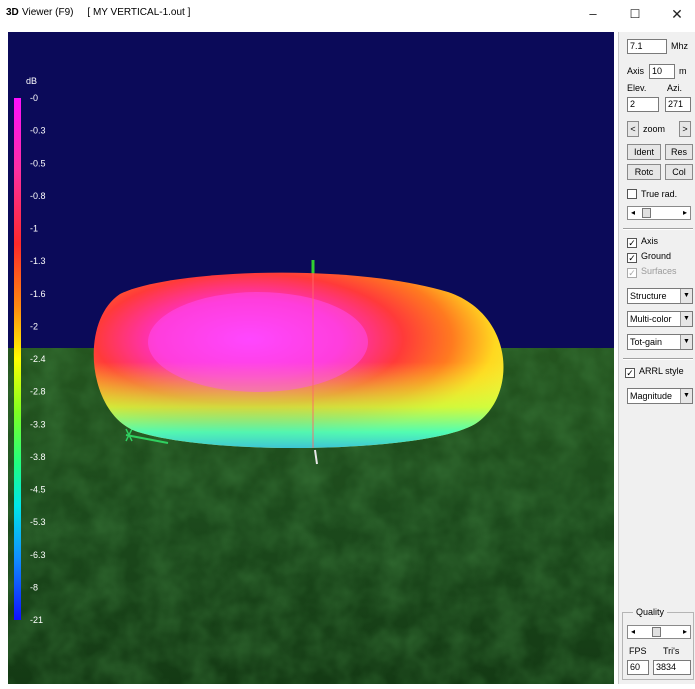  Describe the element at coordinates (106, 12) in the screenshot. I see `window-title: Viewer (F9) [ MY VERTICAL-1.out ]` at that location.